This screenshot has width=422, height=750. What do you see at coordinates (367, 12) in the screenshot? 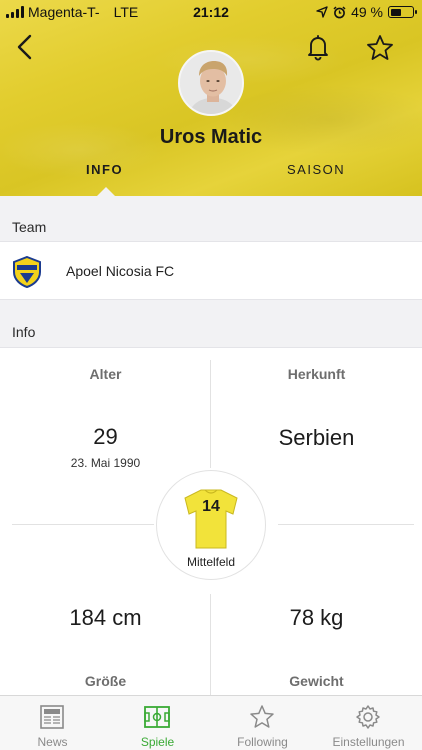
I see `battery-percent: 49 %` at bounding box center [367, 12].